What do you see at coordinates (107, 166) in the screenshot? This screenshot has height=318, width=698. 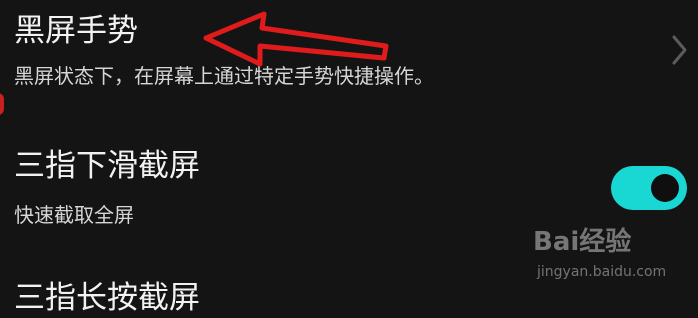 I see `setting-title: 三指下滑截屏` at bounding box center [107, 166].